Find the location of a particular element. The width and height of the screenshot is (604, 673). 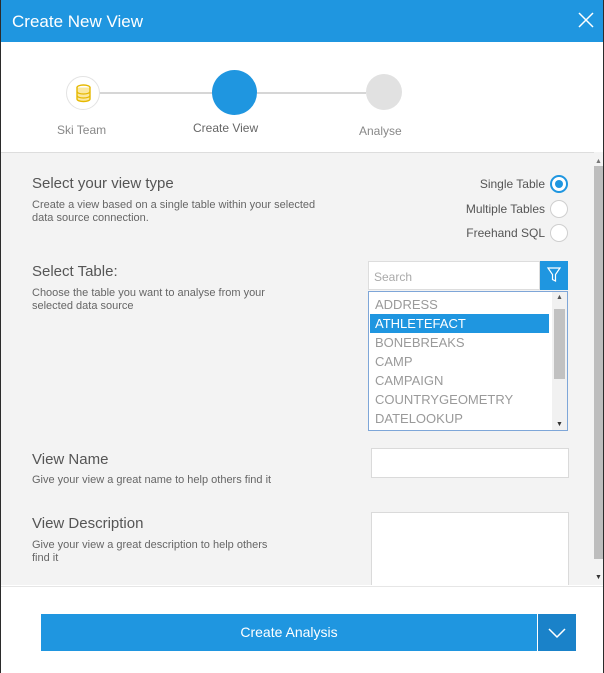

radio-multiple-tables: Multiple Tables is located at coordinates (517, 209).